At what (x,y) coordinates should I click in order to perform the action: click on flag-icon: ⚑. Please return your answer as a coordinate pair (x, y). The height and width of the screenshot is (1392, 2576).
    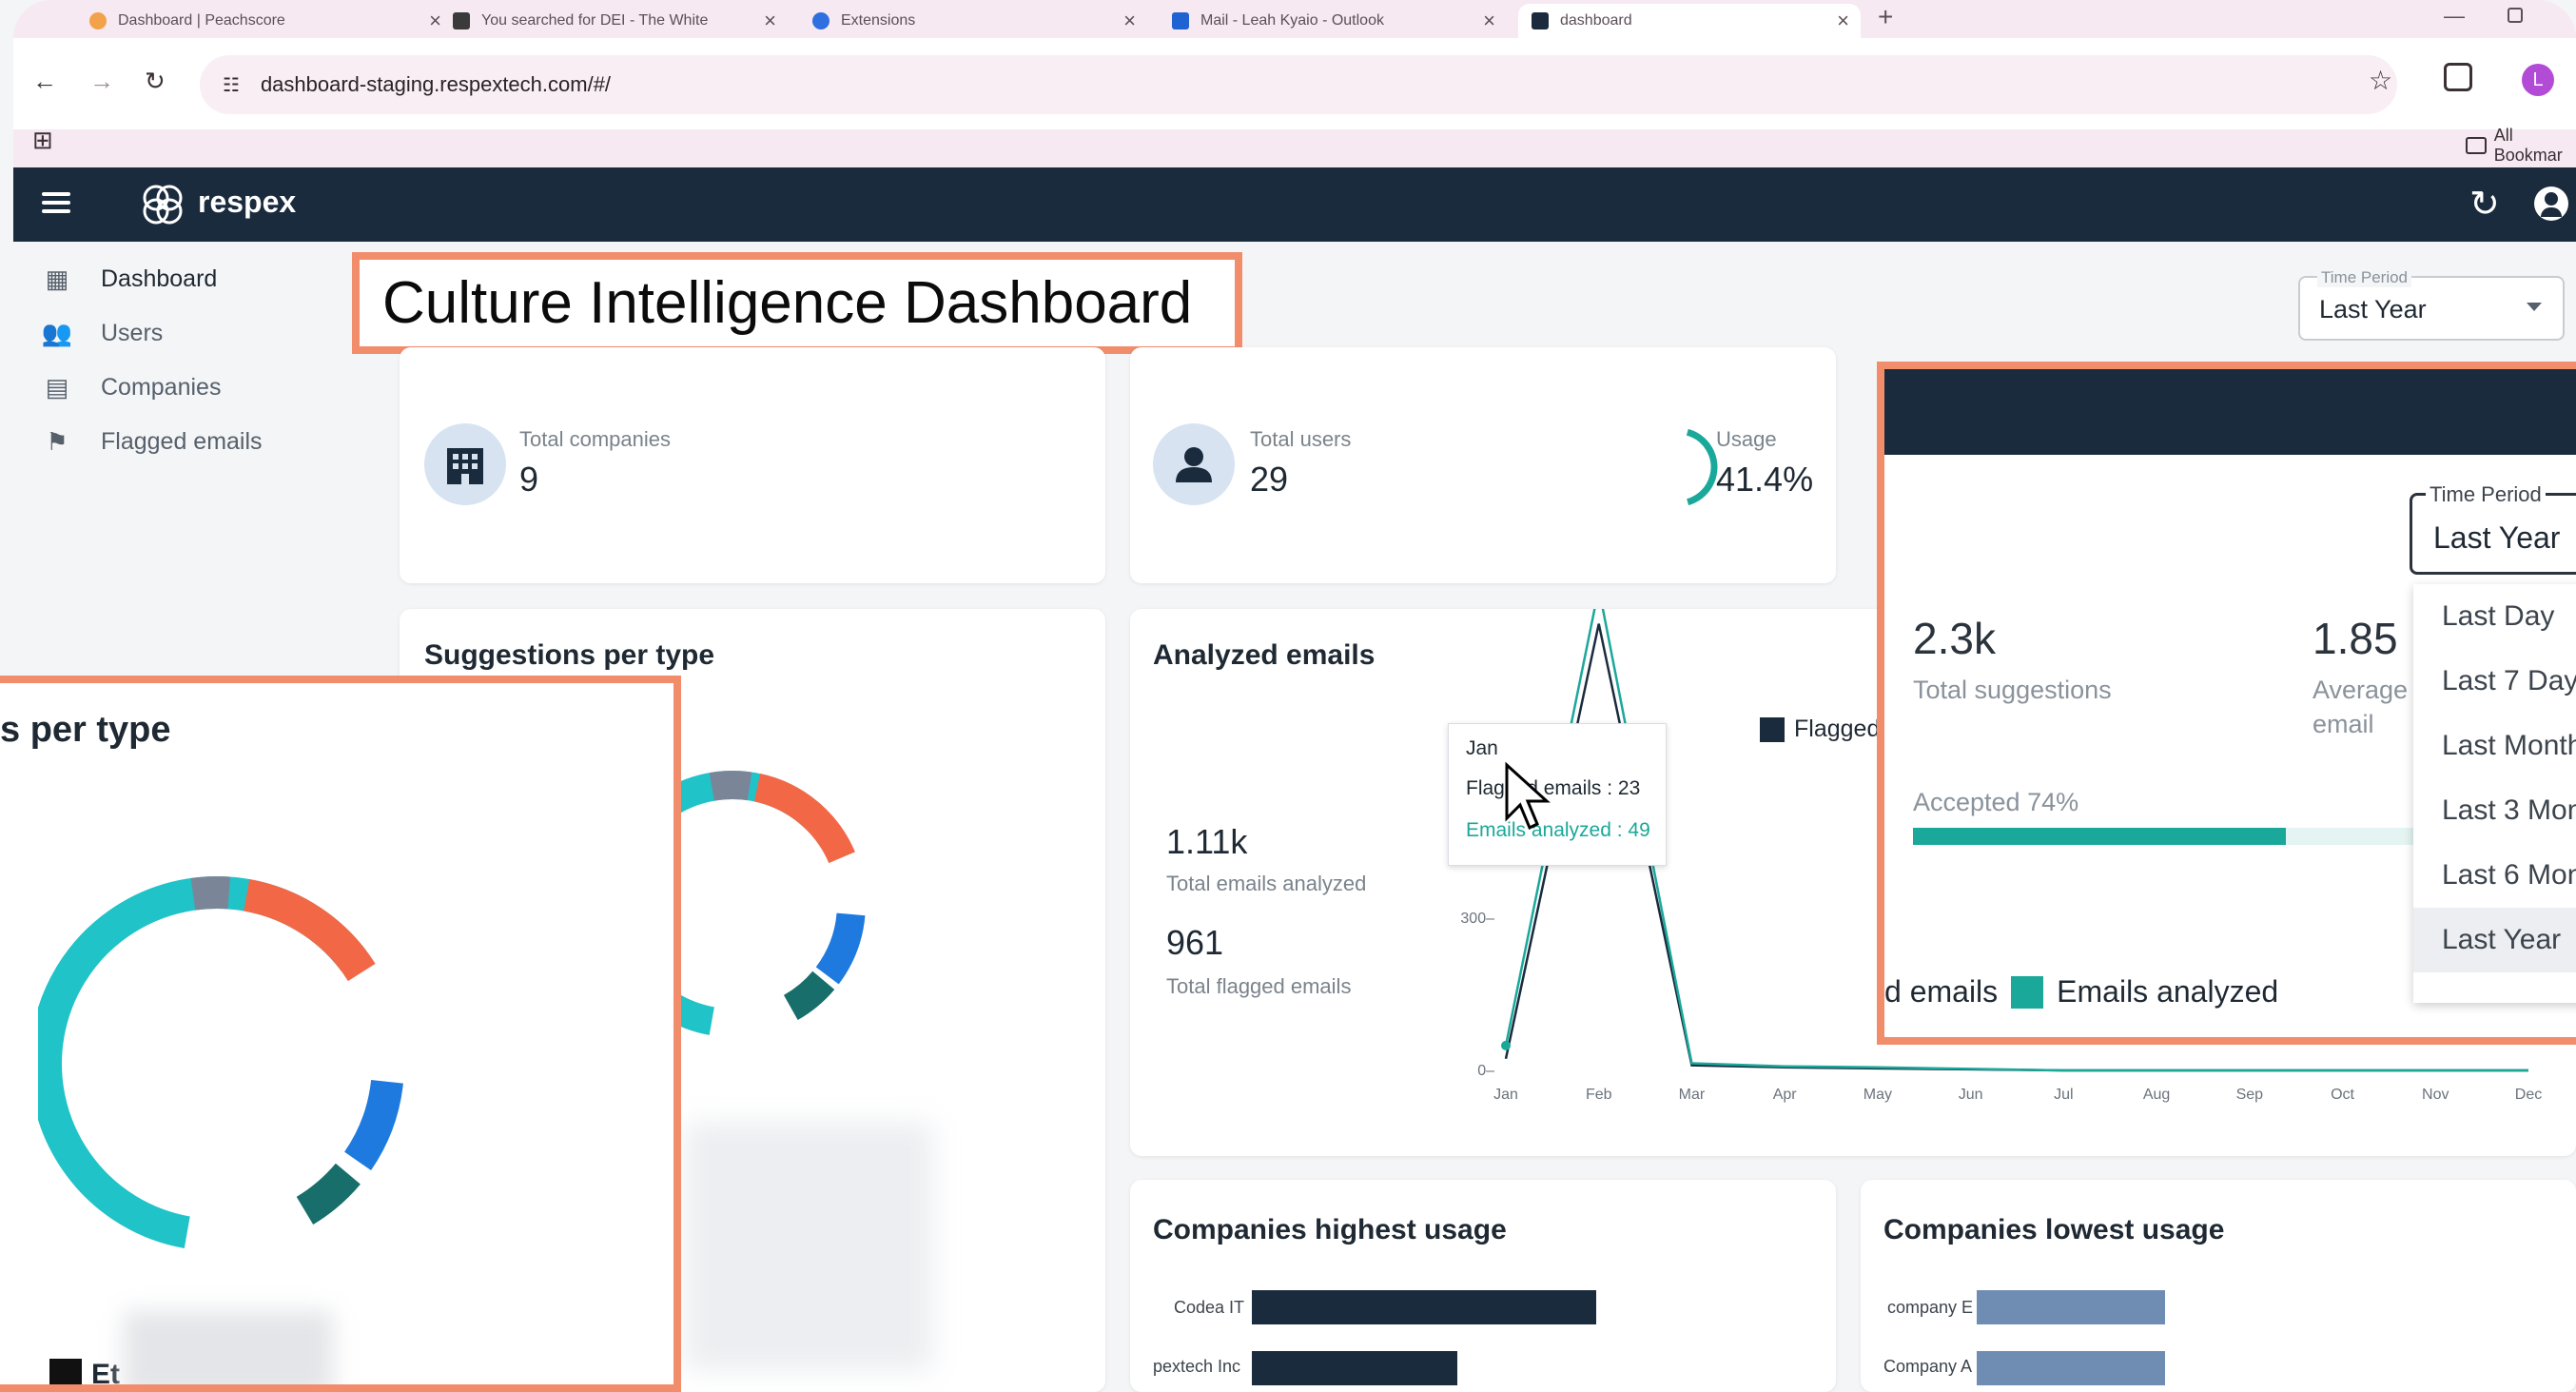
    Looking at the image, I should click on (57, 441).